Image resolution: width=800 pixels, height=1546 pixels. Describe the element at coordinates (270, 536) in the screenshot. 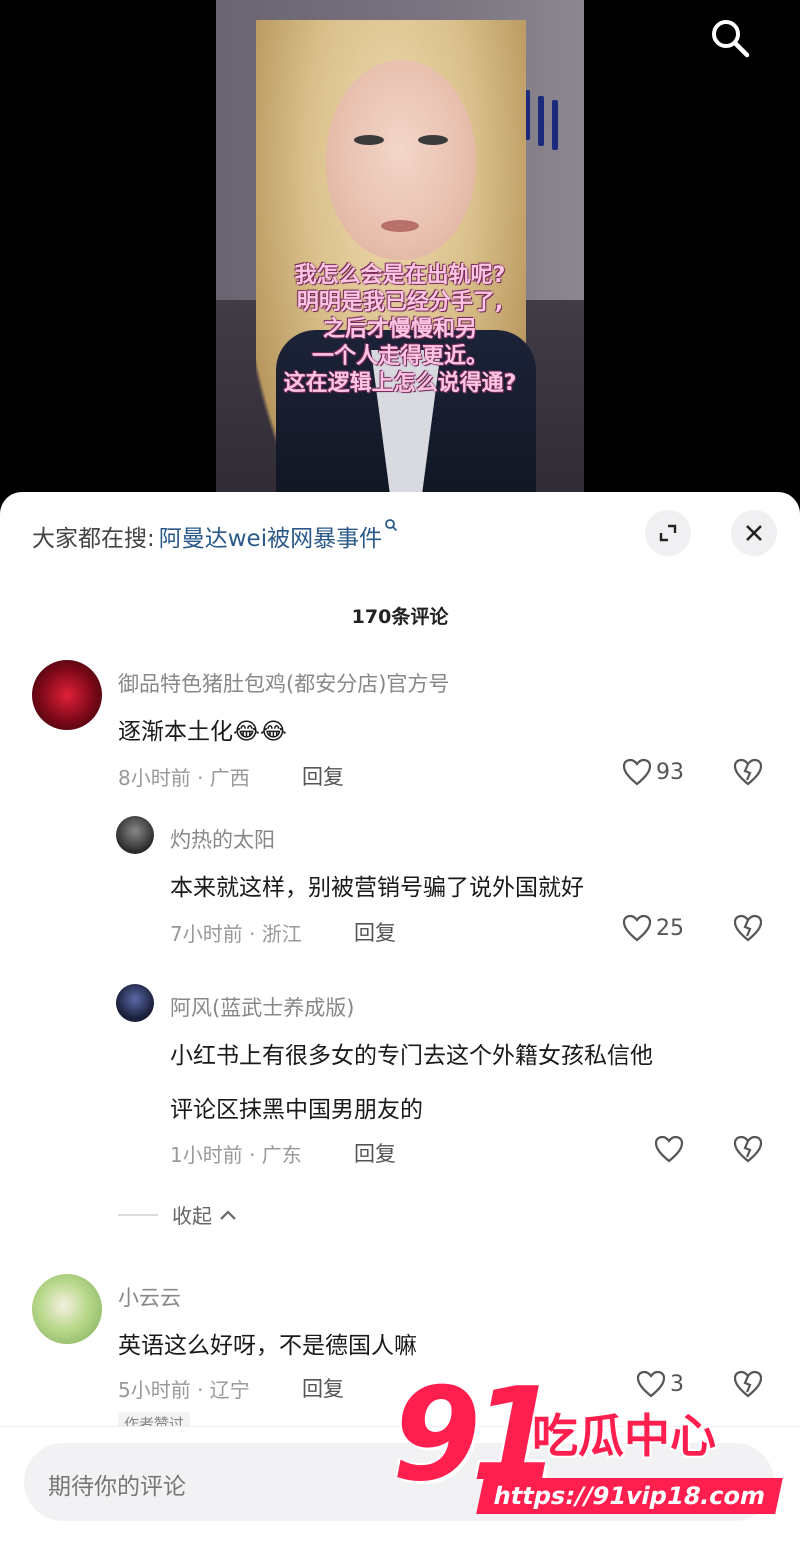

I see `hot-search-term: 阿曼达wei被网暴事件` at that location.